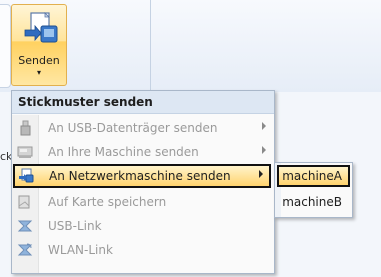 This screenshot has width=381, height=277. I want to click on menu-item-label: An Ihre Maschine senden, so click(123, 152).